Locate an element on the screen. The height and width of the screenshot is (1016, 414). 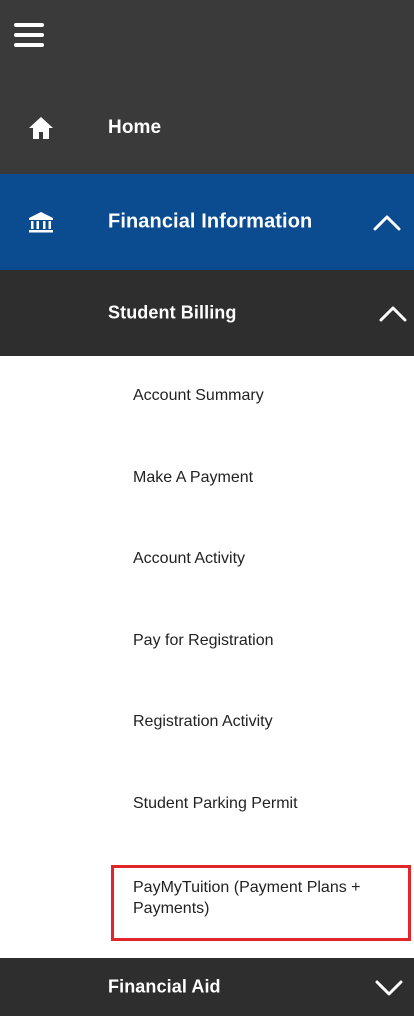
home-icon is located at coordinates (41, 128).